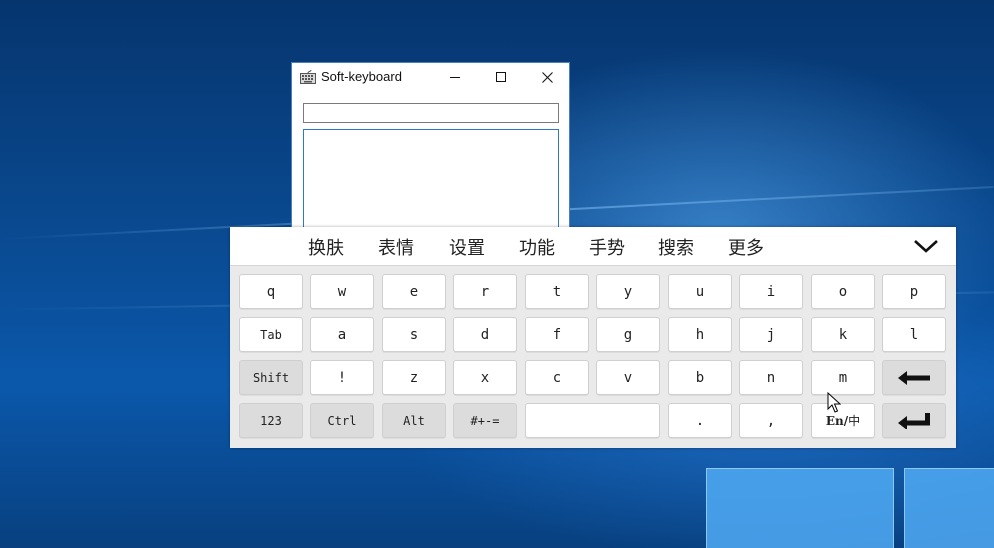 The width and height of the screenshot is (994, 548). Describe the element at coordinates (271, 334) in the screenshot. I see `key-tab: Tab` at that location.